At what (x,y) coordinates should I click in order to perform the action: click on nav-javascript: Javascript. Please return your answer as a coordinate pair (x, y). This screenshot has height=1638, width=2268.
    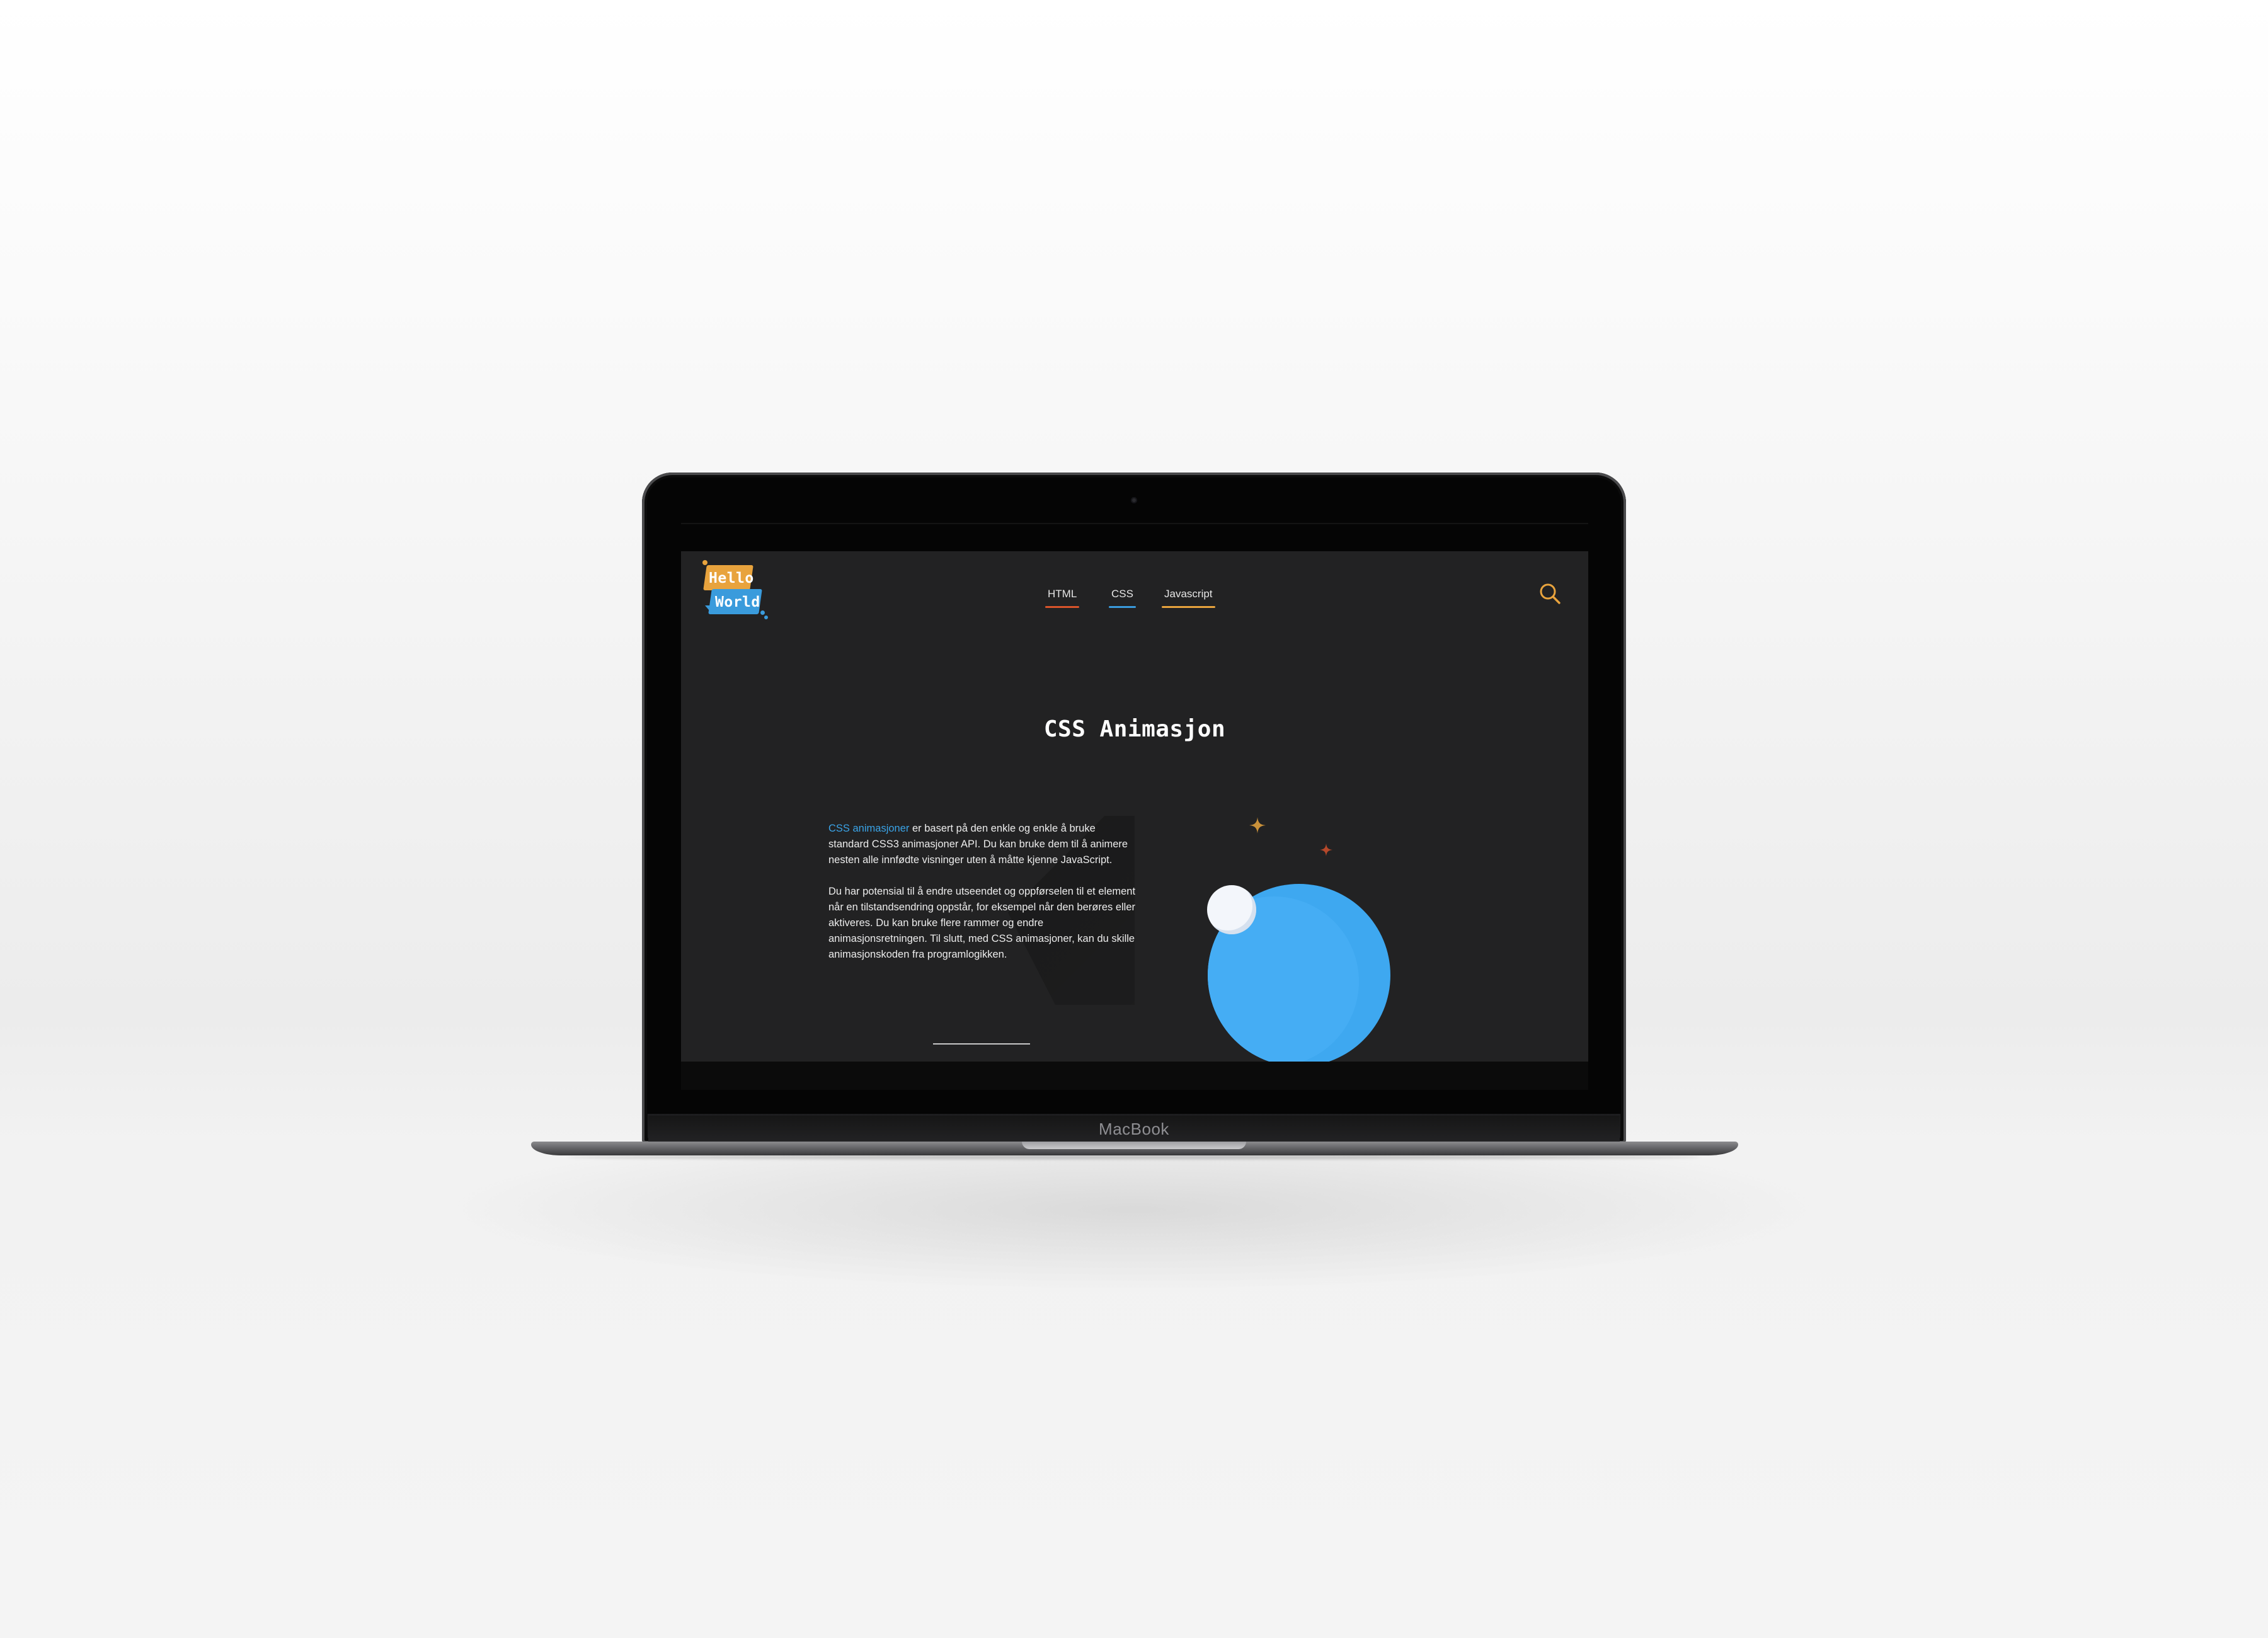
    Looking at the image, I should click on (1188, 598).